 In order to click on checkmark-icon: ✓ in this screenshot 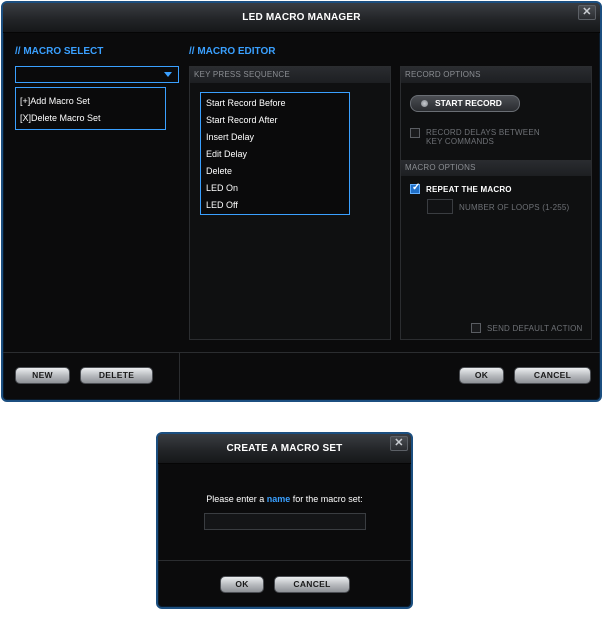, I will do `click(416, 187)`.